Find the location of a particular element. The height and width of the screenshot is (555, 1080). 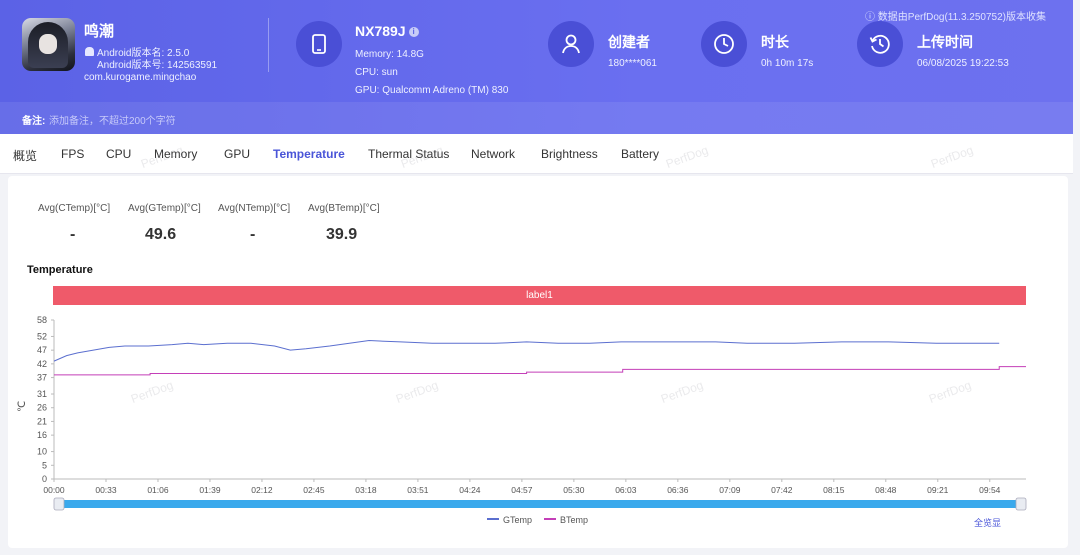

upload-title: 上传时间 is located at coordinates (945, 42).